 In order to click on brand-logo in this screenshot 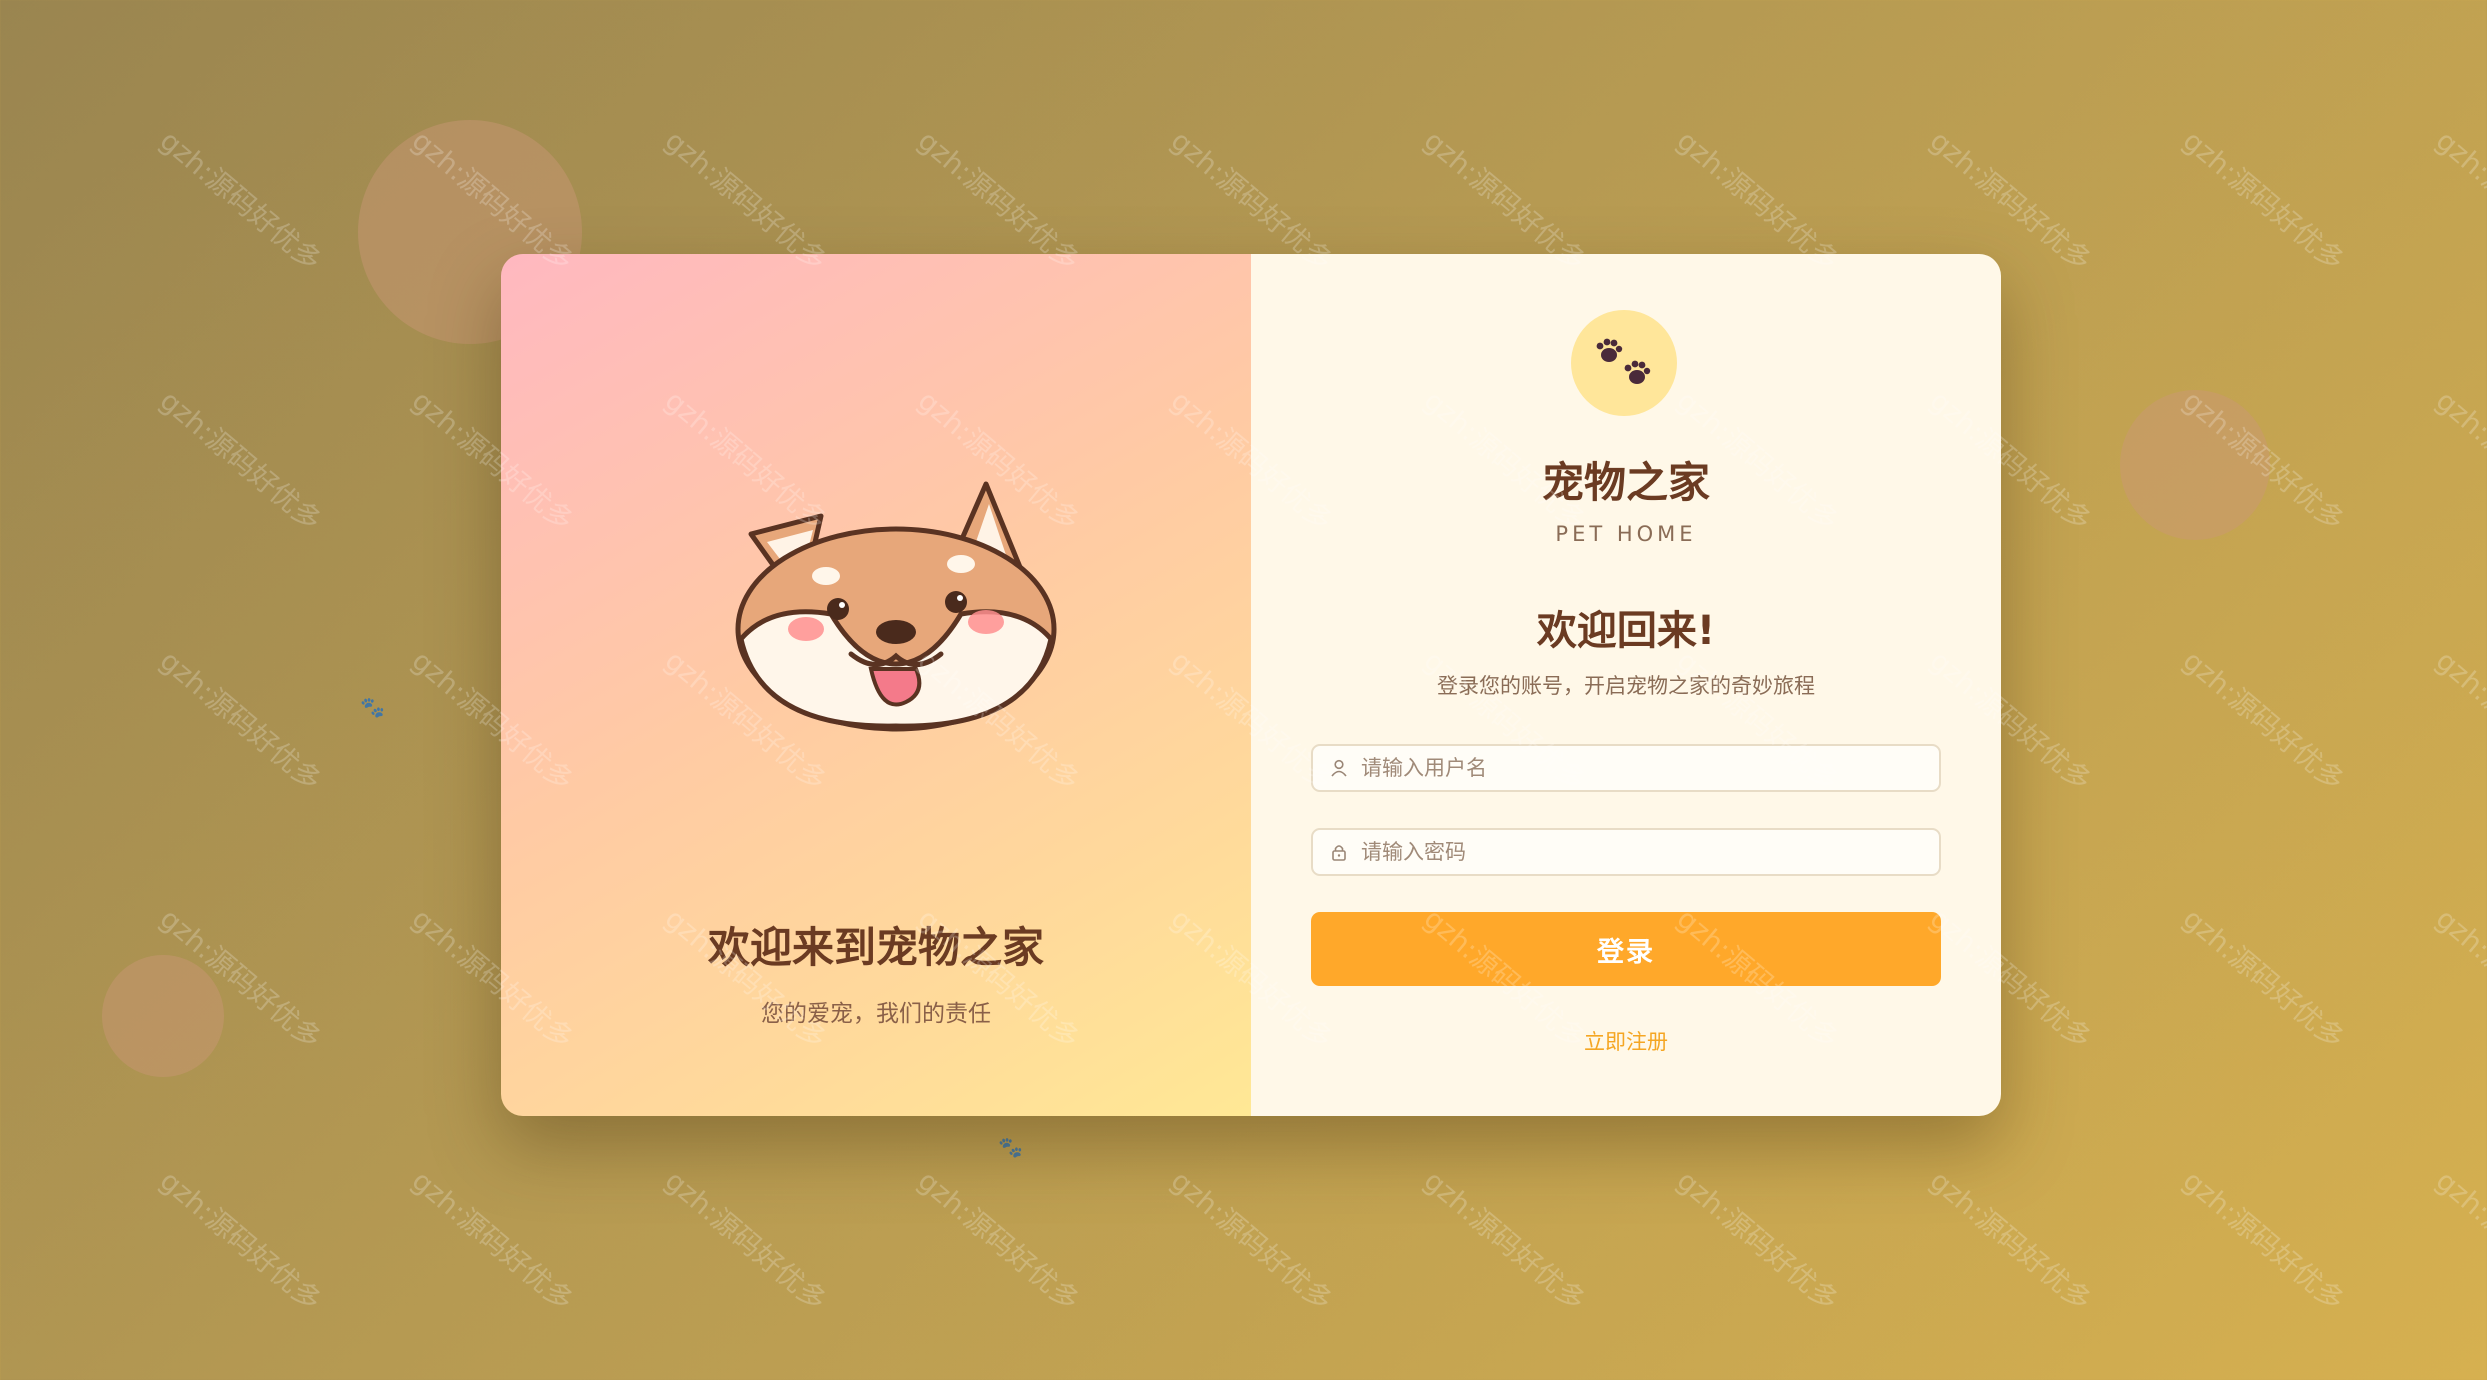, I will do `click(1624, 363)`.